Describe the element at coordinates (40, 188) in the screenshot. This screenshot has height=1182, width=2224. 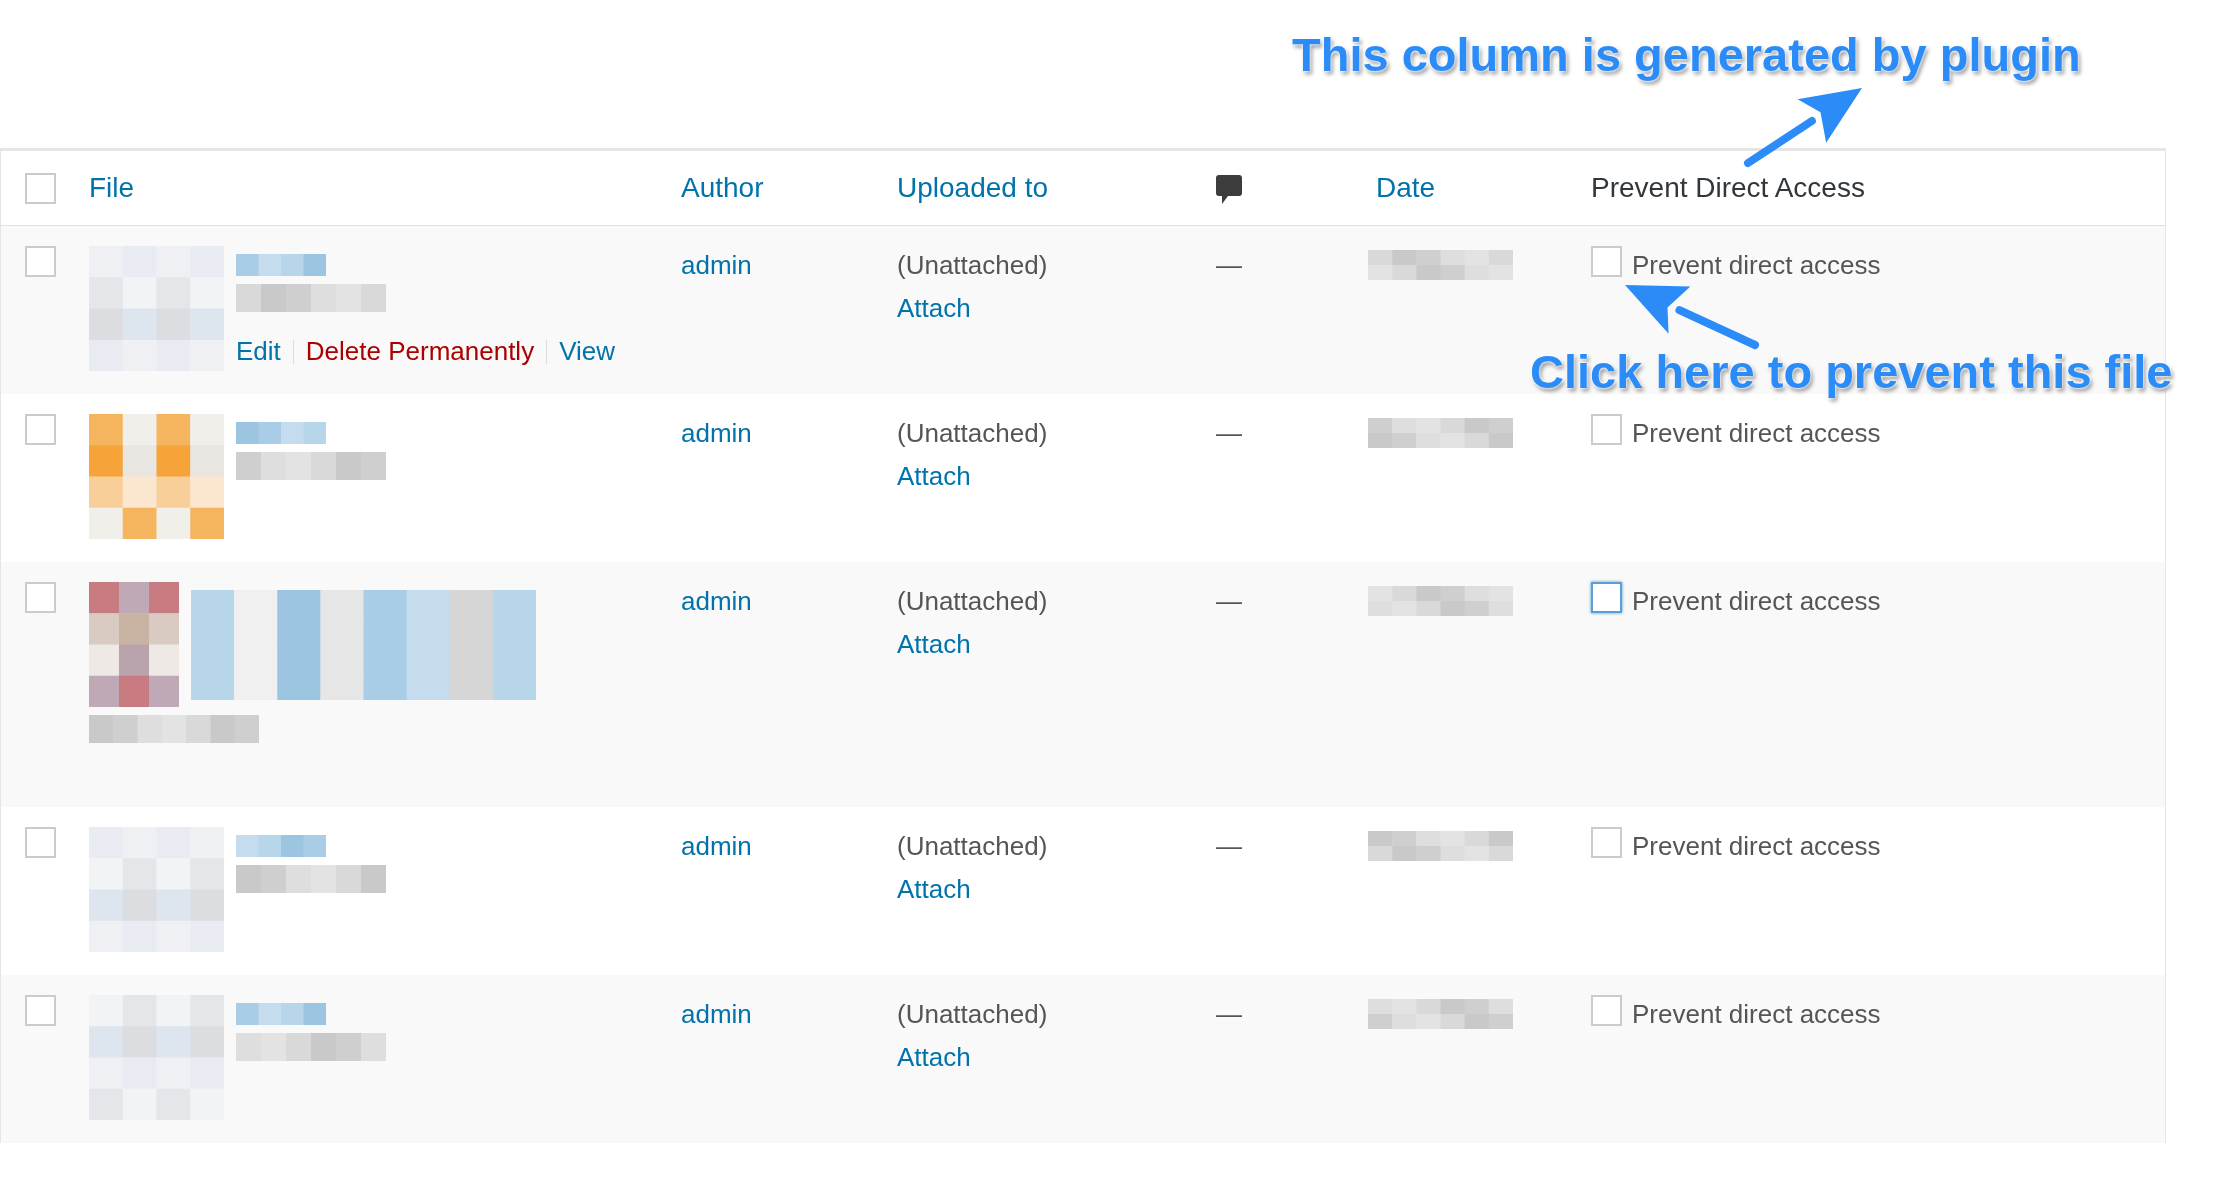
I see `select-all-checkbox` at that location.